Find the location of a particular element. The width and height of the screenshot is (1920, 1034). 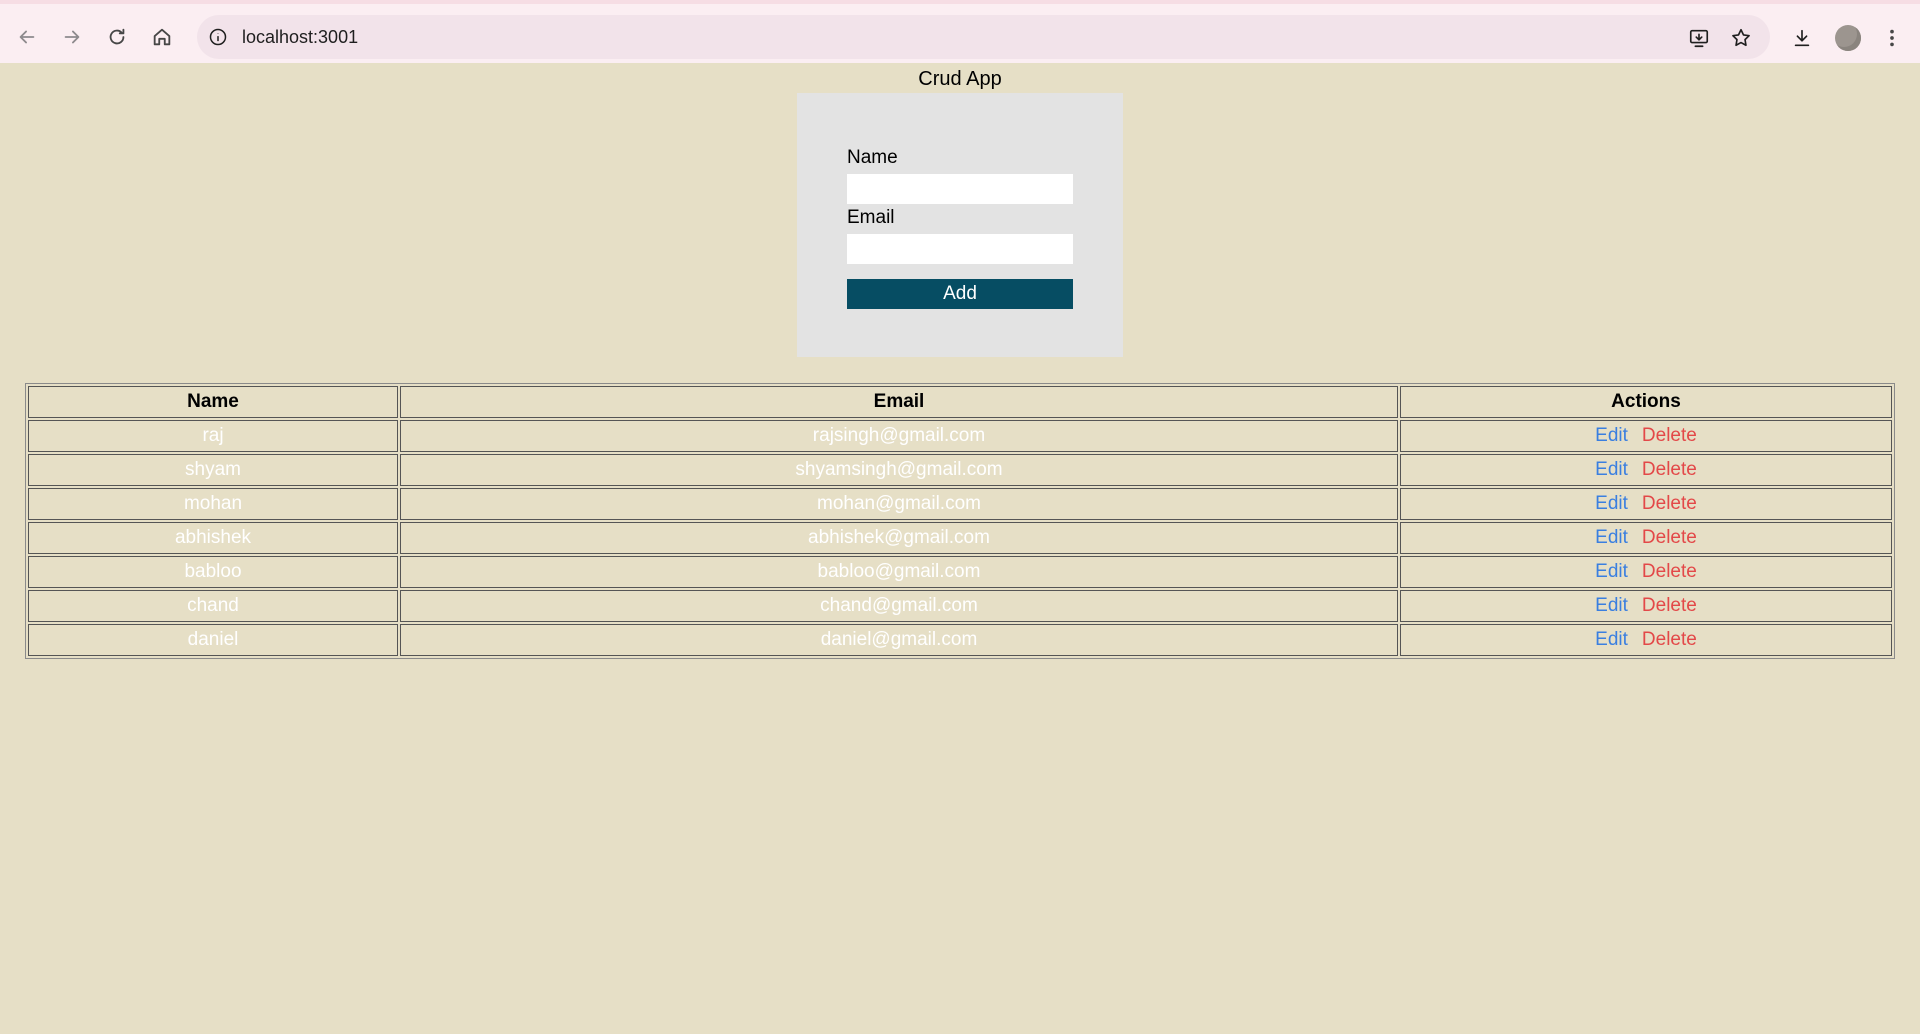

cell-email: abhishek@gmail.com is located at coordinates (899, 538).